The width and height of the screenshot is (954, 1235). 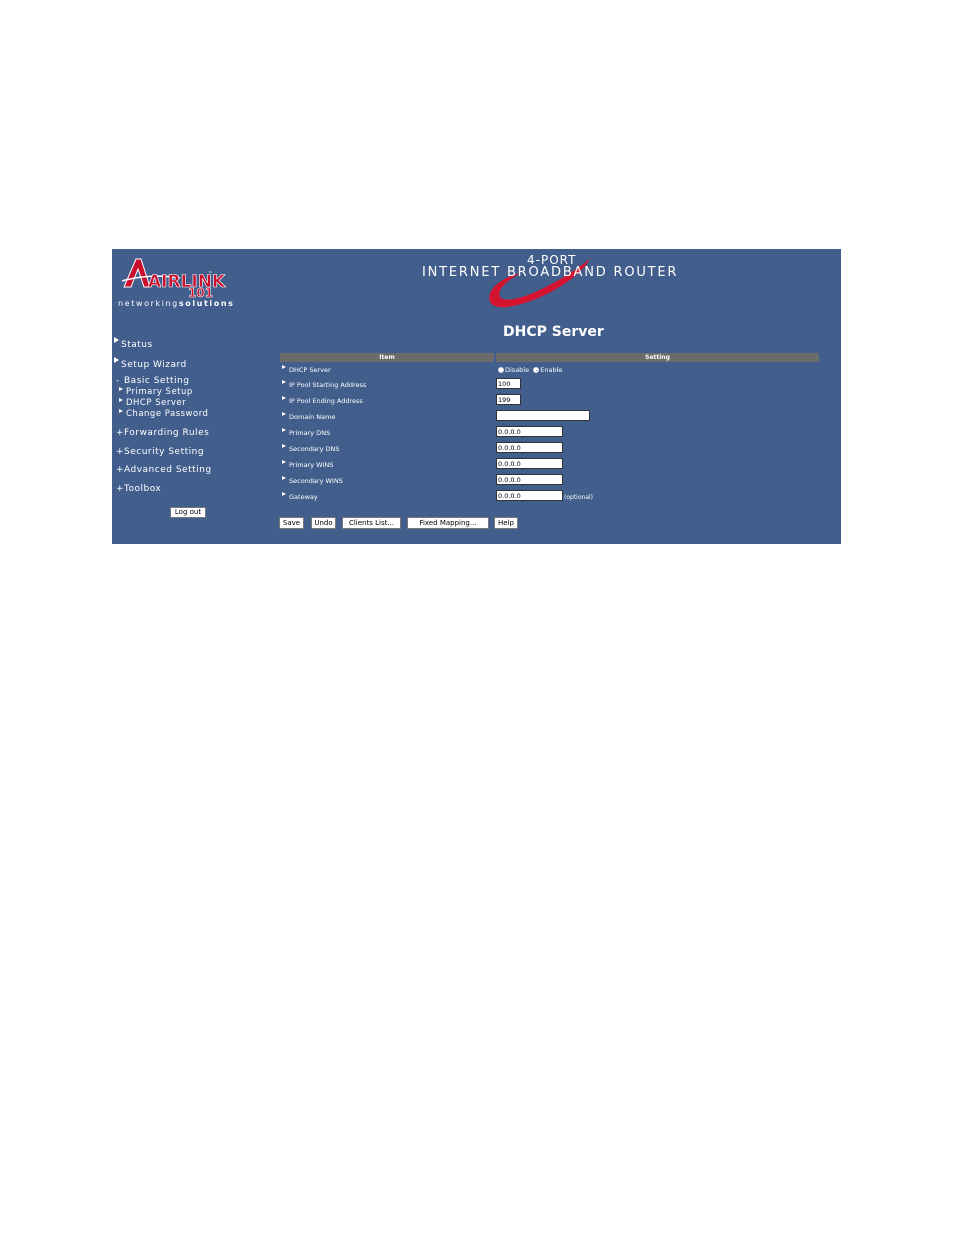 What do you see at coordinates (138, 489) in the screenshot?
I see `sidebar-item-toolbox: +Toolbox` at bounding box center [138, 489].